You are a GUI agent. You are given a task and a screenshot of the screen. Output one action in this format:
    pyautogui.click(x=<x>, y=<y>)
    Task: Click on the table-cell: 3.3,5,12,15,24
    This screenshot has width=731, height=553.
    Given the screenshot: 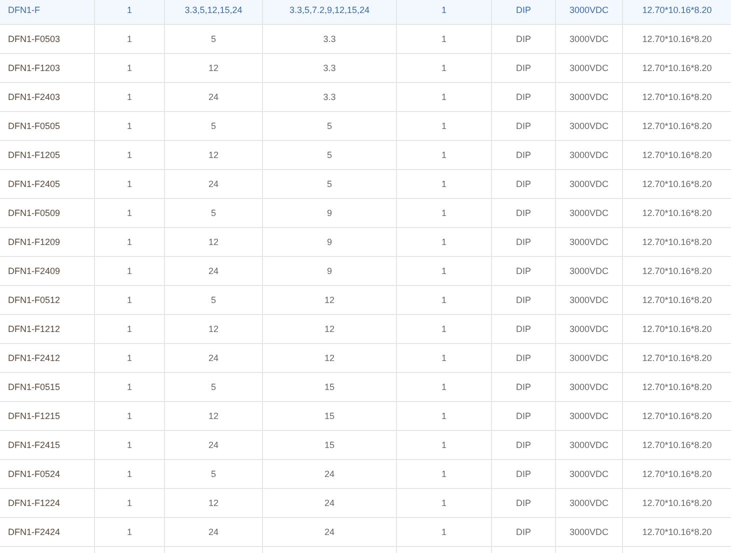 What is the action you would take?
    pyautogui.click(x=213, y=10)
    